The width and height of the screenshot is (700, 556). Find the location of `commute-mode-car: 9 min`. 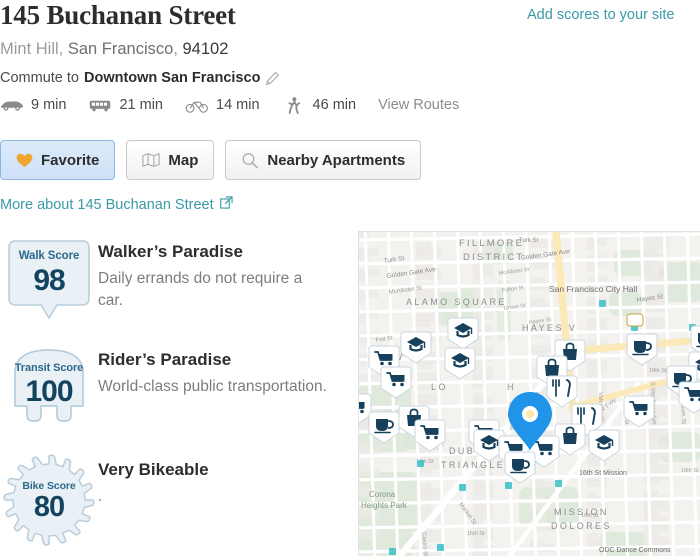

commute-mode-car: 9 min is located at coordinates (33, 105).